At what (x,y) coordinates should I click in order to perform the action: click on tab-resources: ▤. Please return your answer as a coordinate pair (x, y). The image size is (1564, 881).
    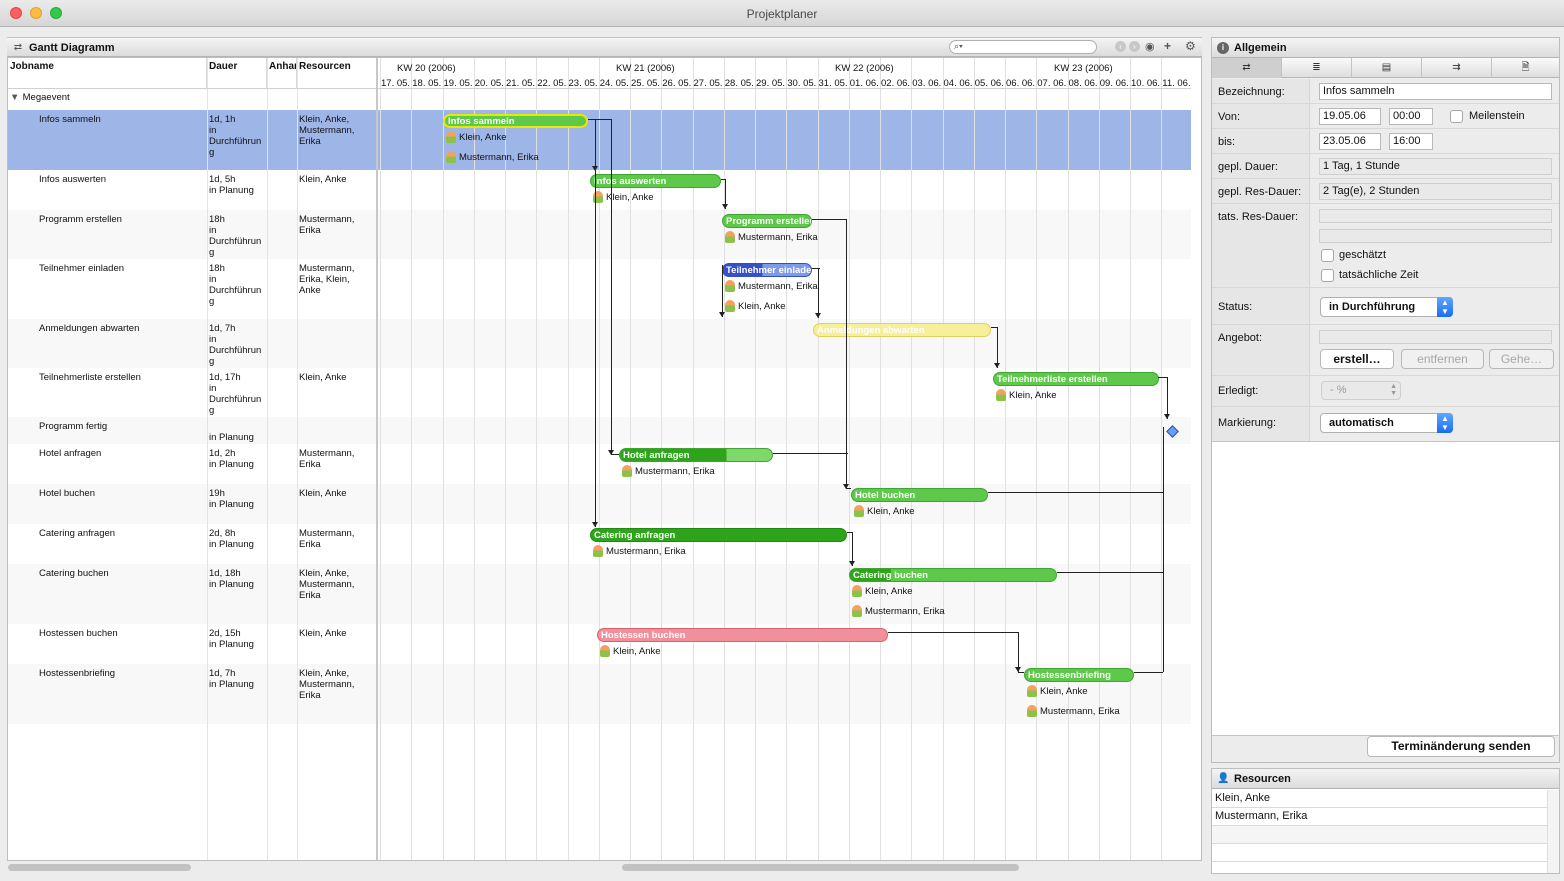
    Looking at the image, I should click on (1387, 68).